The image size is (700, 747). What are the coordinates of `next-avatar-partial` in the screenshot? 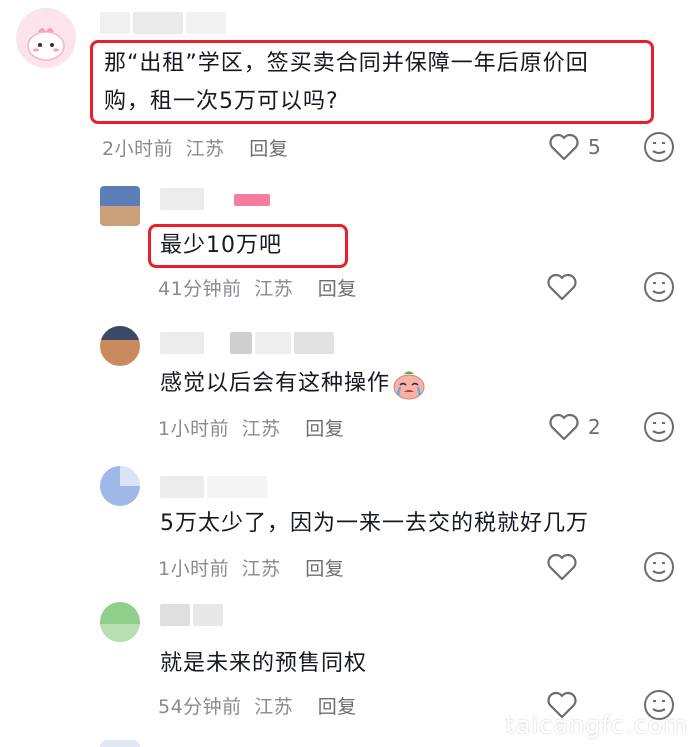 It's located at (120, 743).